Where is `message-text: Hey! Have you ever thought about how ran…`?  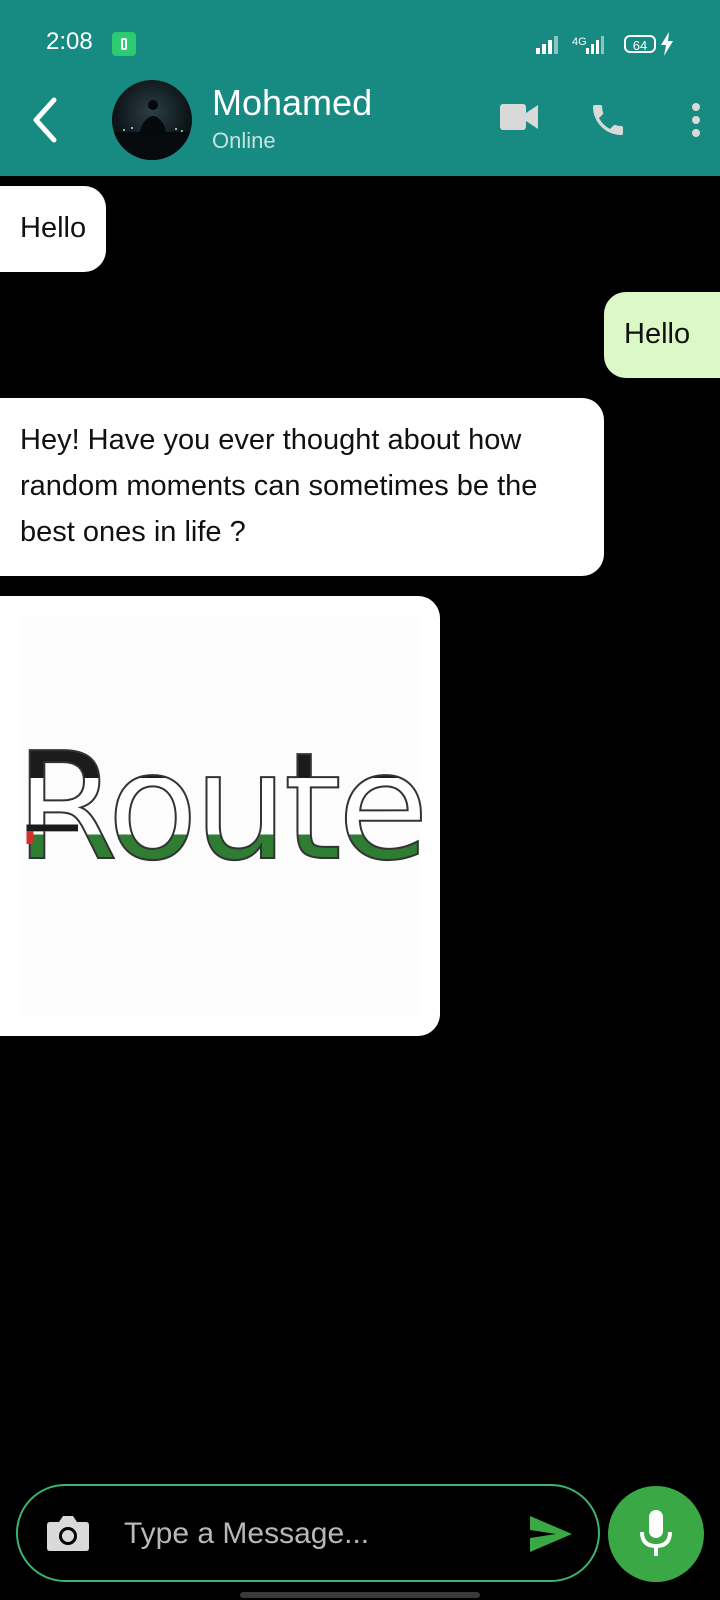 message-text: Hey! Have you ever thought about how ran… is located at coordinates (279, 486).